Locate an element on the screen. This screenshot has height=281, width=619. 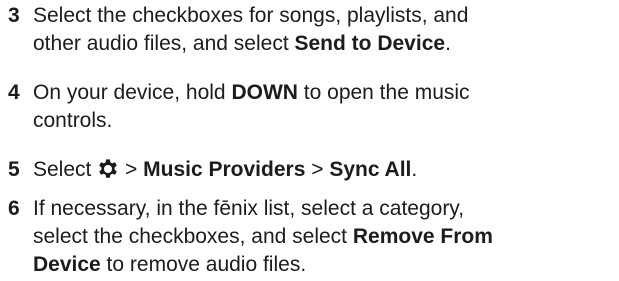
step-5: 5 Select > Music Providers > Sync All. is located at coordinates (310, 170).